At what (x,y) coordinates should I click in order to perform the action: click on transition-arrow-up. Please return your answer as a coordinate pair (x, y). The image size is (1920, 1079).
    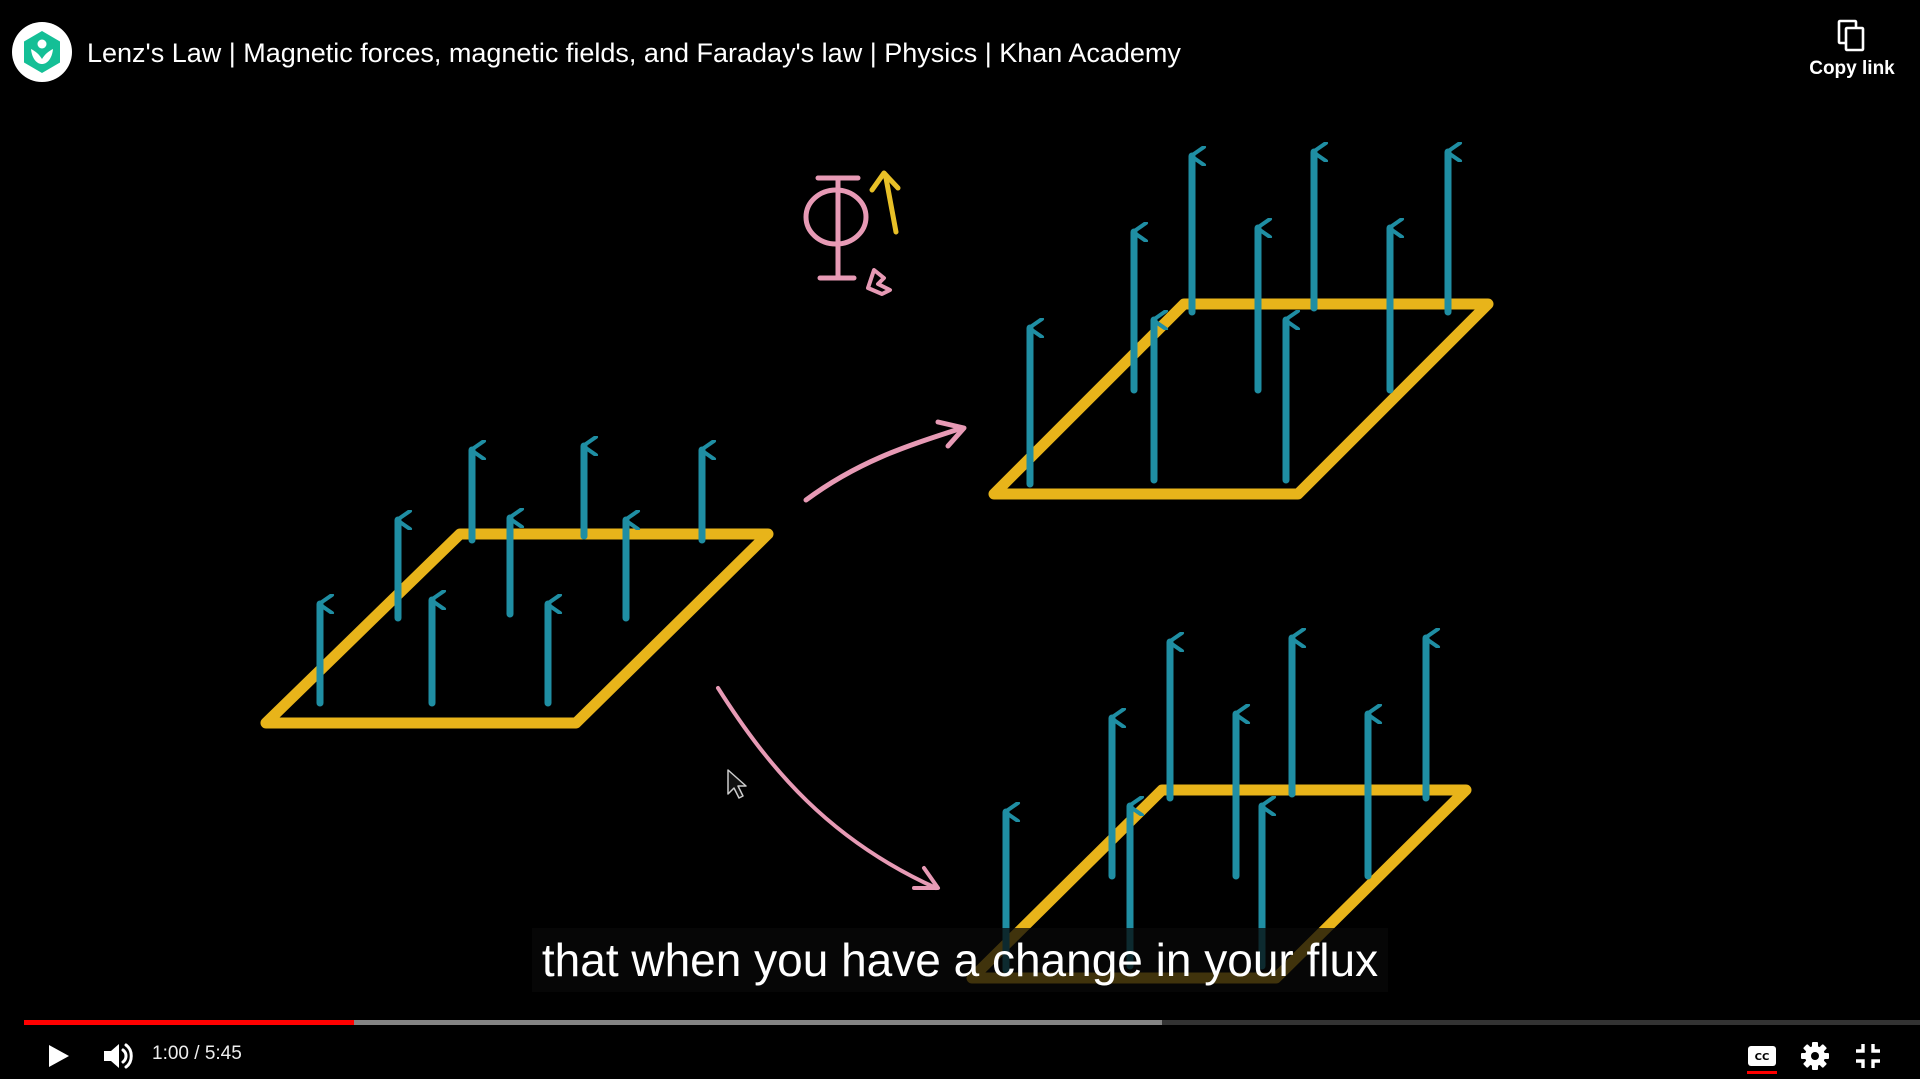
    Looking at the image, I should click on (885, 461).